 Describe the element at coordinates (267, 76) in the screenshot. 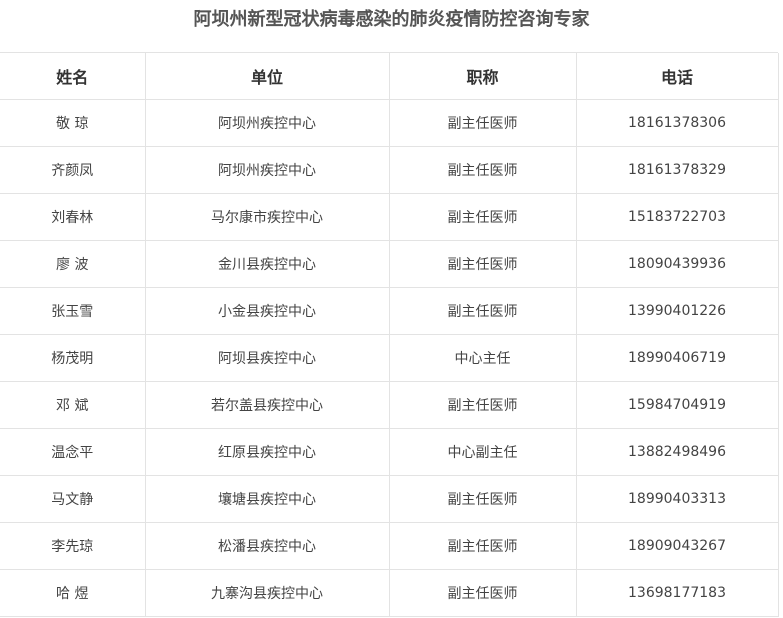

I see `header-unit: 单位` at that location.